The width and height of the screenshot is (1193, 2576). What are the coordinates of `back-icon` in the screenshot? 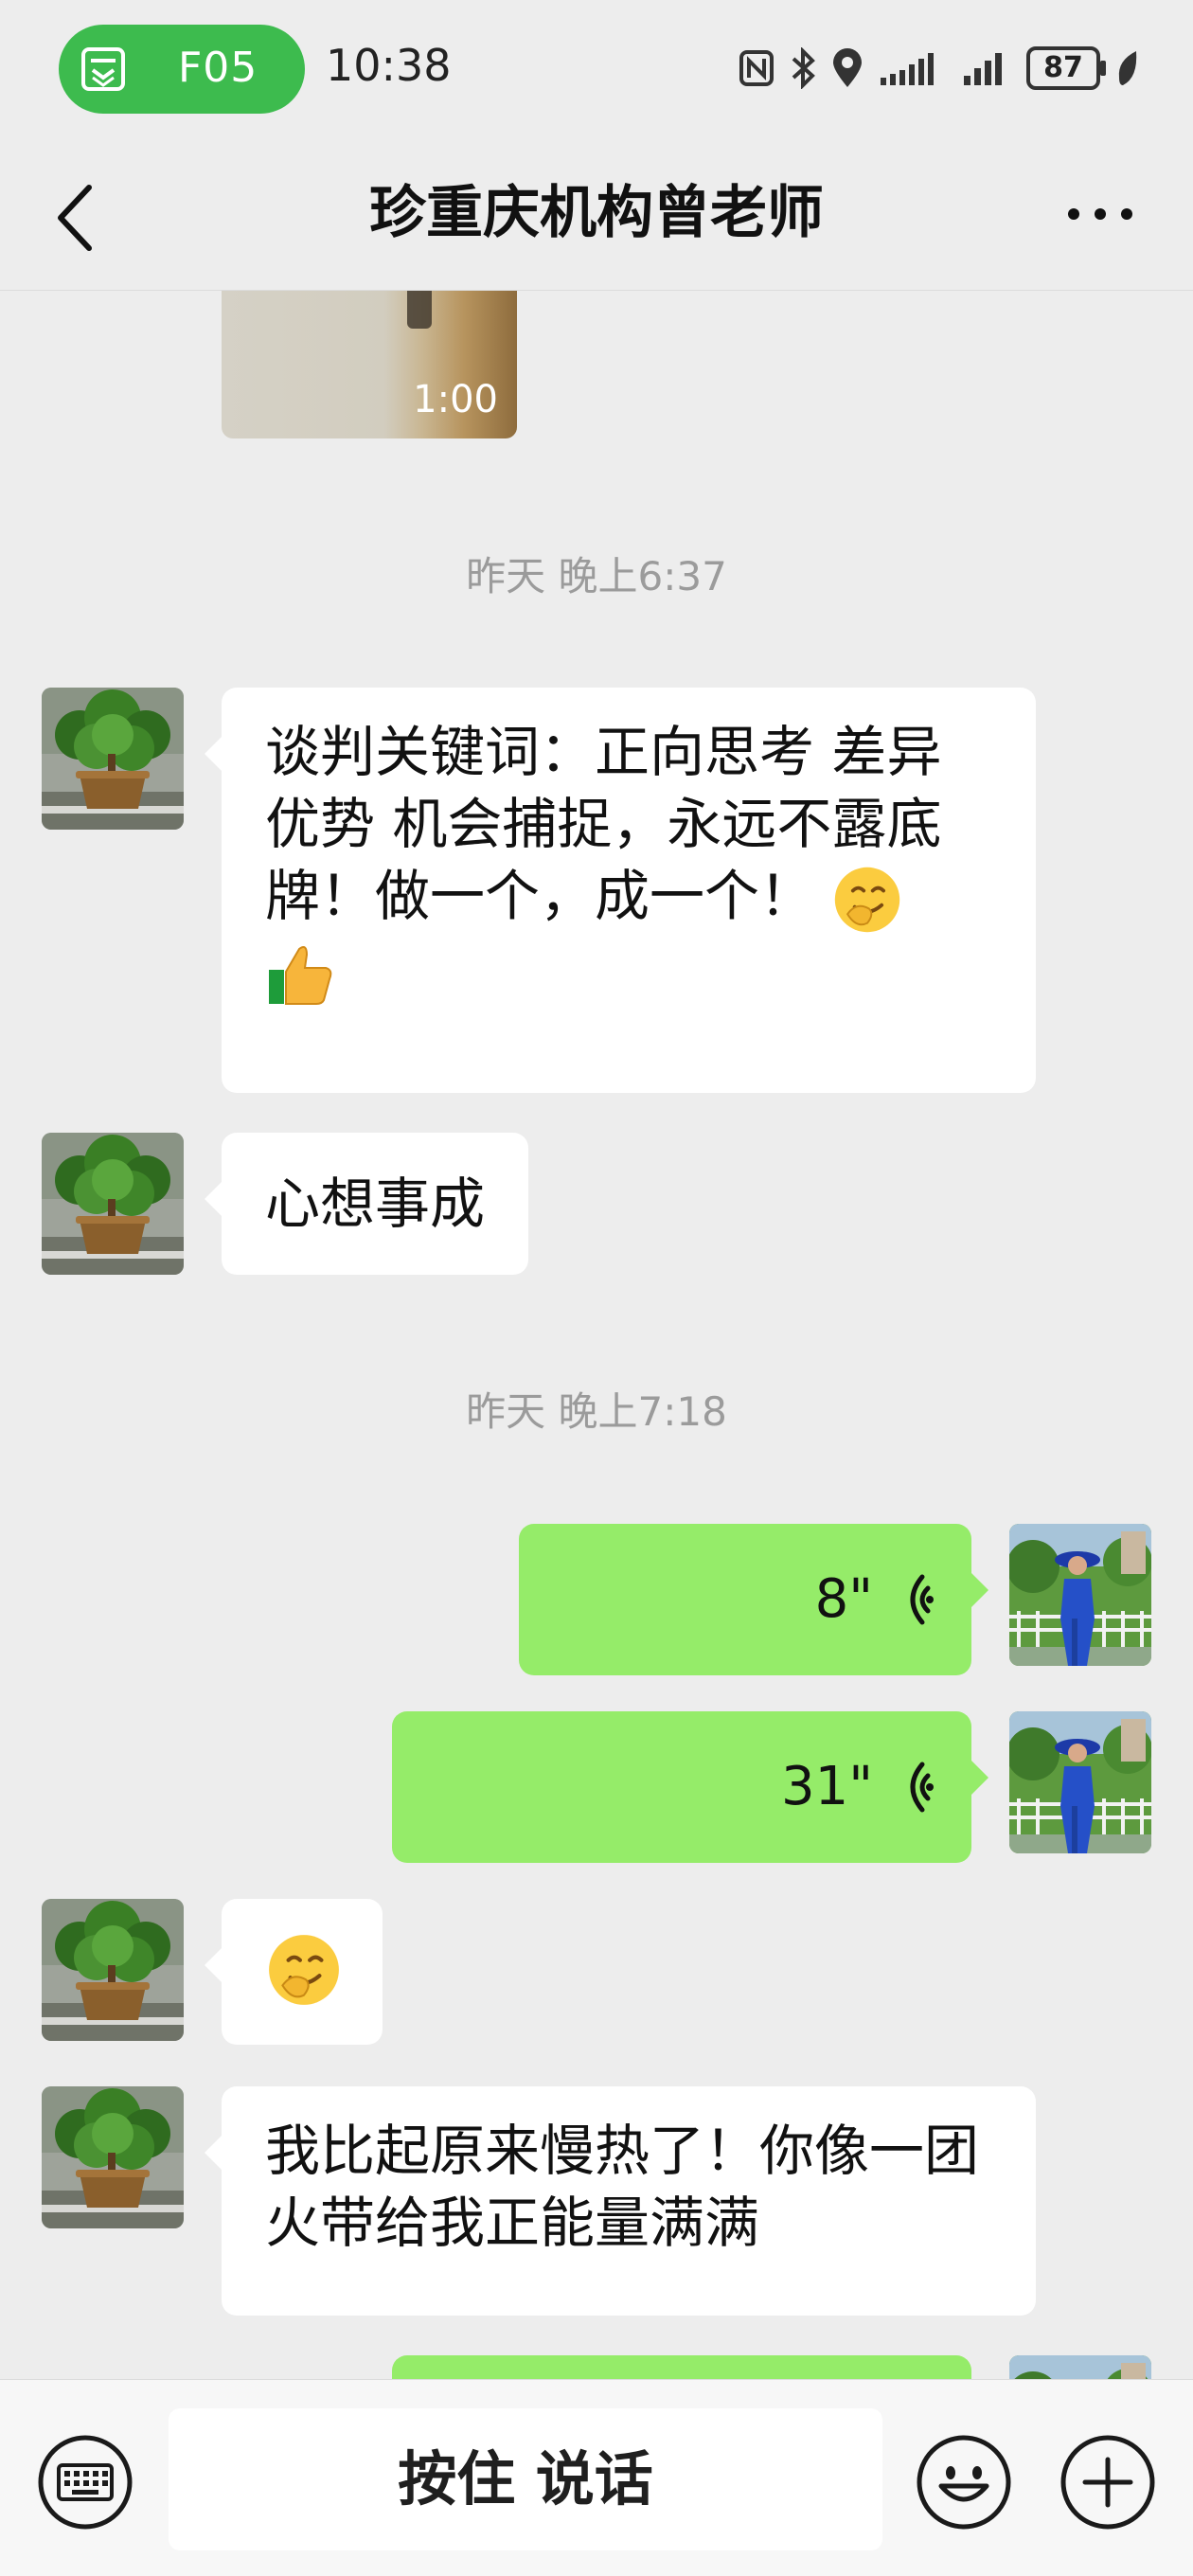 It's located at (75, 216).